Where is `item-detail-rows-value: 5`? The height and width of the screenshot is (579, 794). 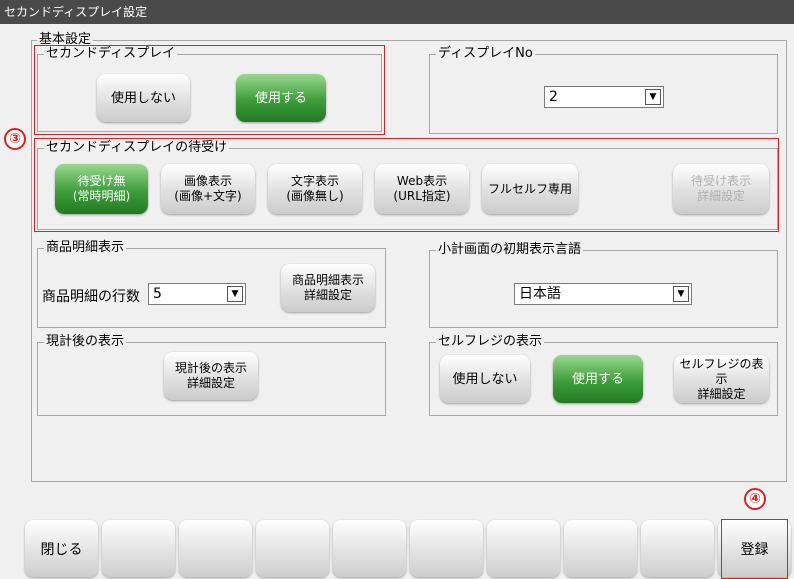
item-detail-rows-value: 5 is located at coordinates (157, 294).